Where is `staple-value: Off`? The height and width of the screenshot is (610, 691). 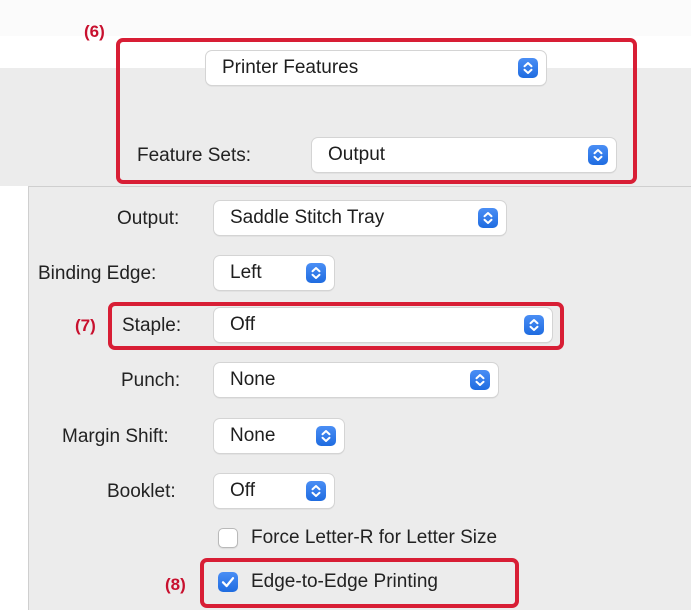
staple-value: Off is located at coordinates (242, 324).